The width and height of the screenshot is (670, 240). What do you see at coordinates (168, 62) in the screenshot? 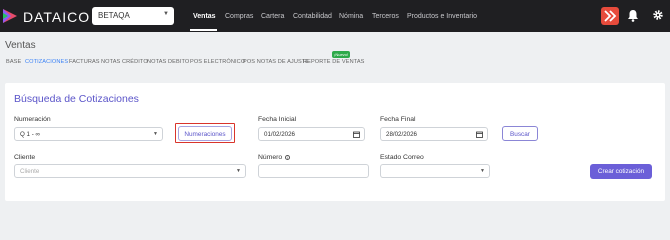
I see `tab-notas-debito: NOTAS DEBITO` at bounding box center [168, 62].